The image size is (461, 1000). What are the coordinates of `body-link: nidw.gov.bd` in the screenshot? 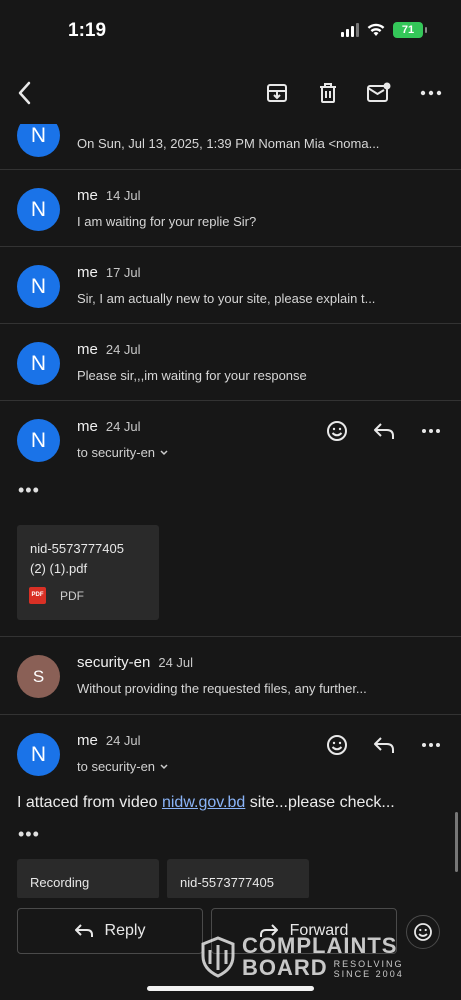 It's located at (203, 802).